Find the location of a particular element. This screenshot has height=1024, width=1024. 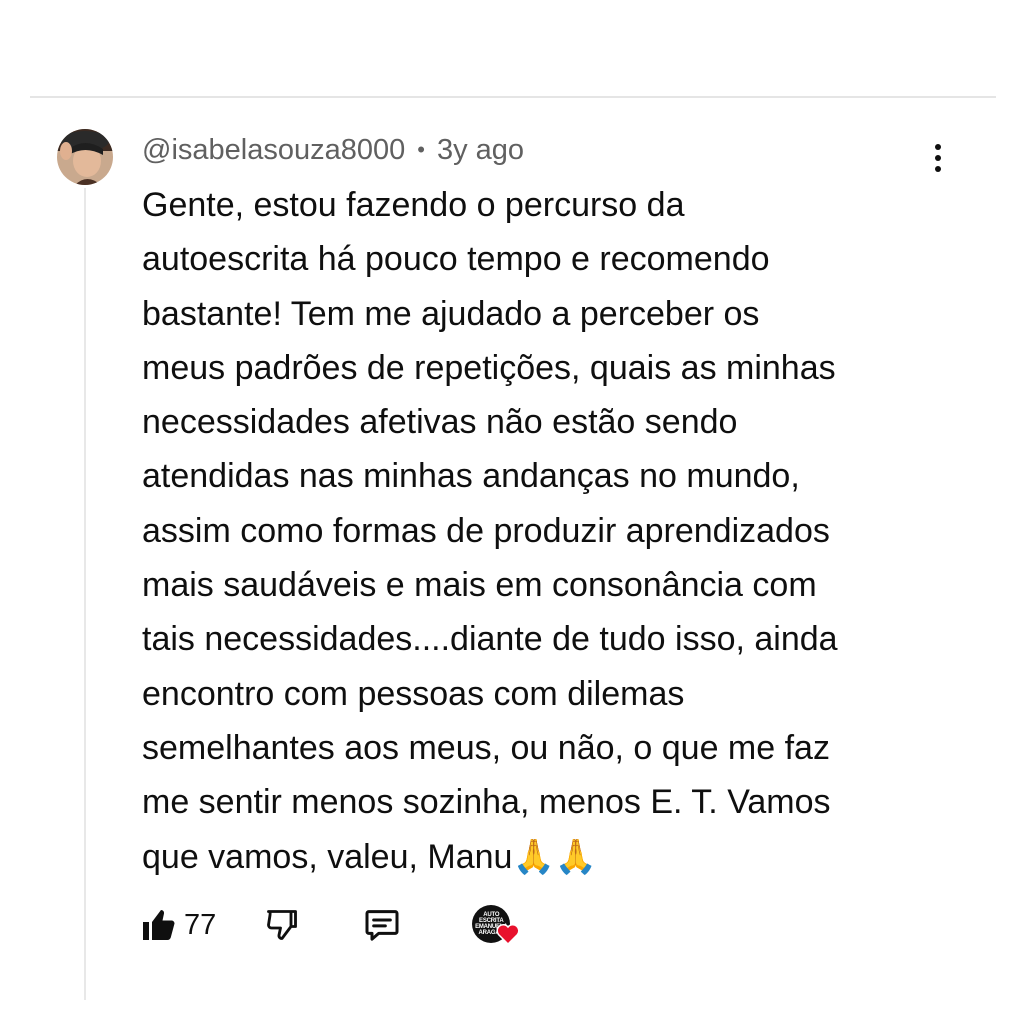

timestamp: 3y ago is located at coordinates (480, 150).